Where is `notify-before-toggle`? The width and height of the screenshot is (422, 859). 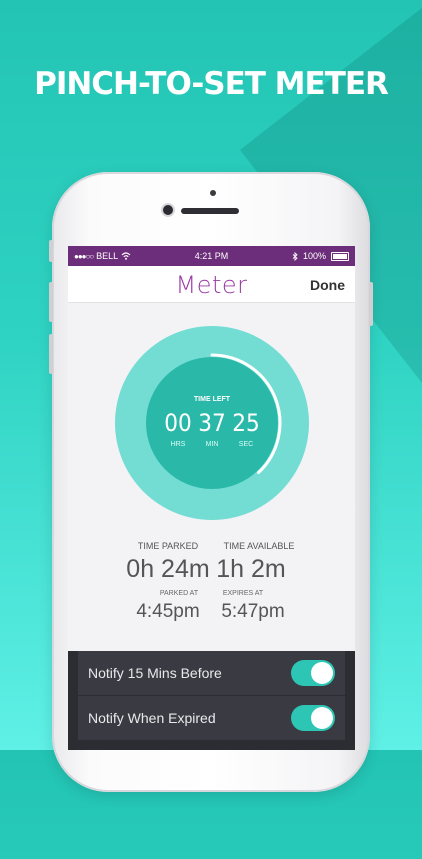 notify-before-toggle is located at coordinates (313, 673).